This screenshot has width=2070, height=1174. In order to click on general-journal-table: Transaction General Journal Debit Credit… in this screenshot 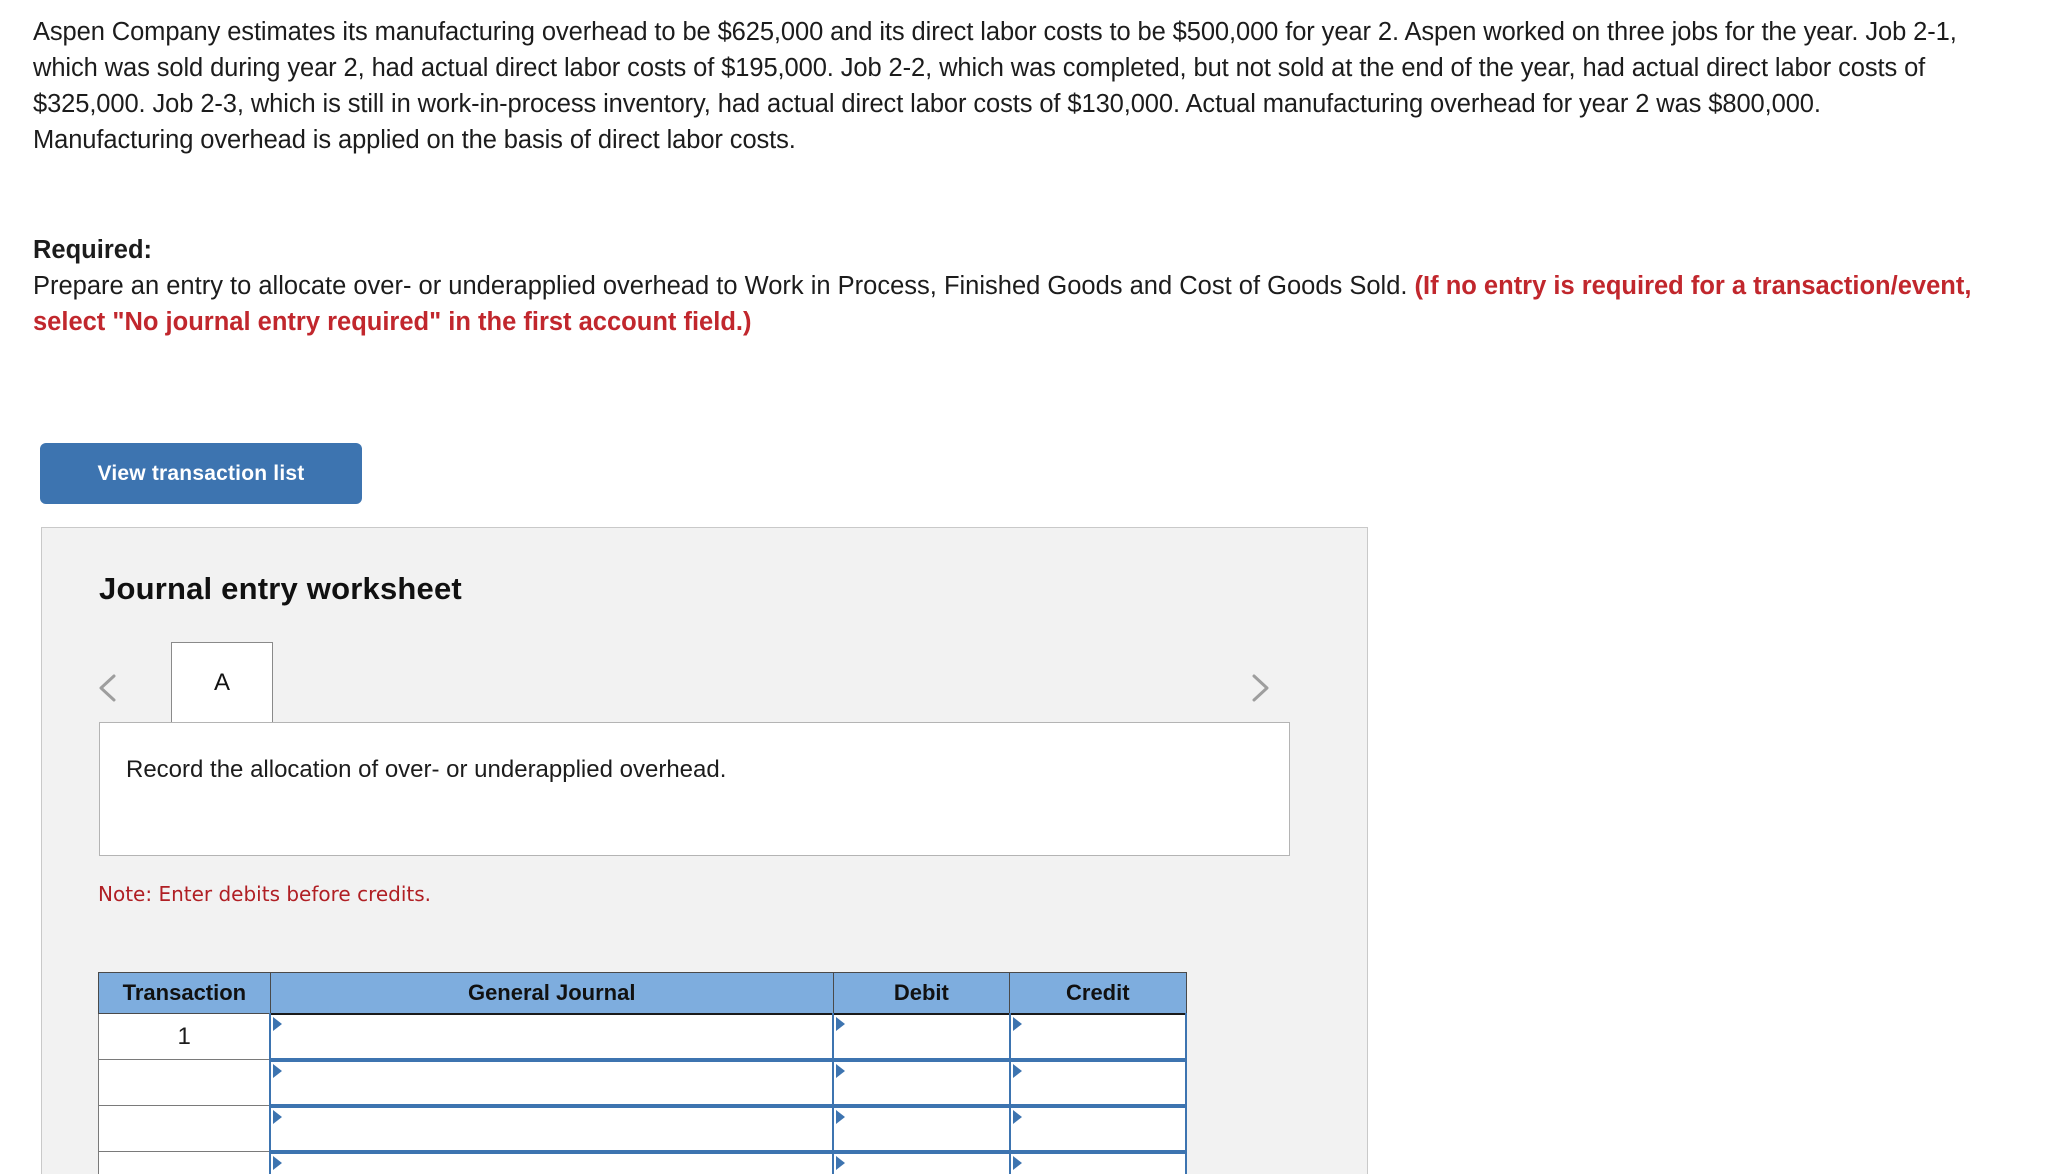, I will do `click(643, 1073)`.